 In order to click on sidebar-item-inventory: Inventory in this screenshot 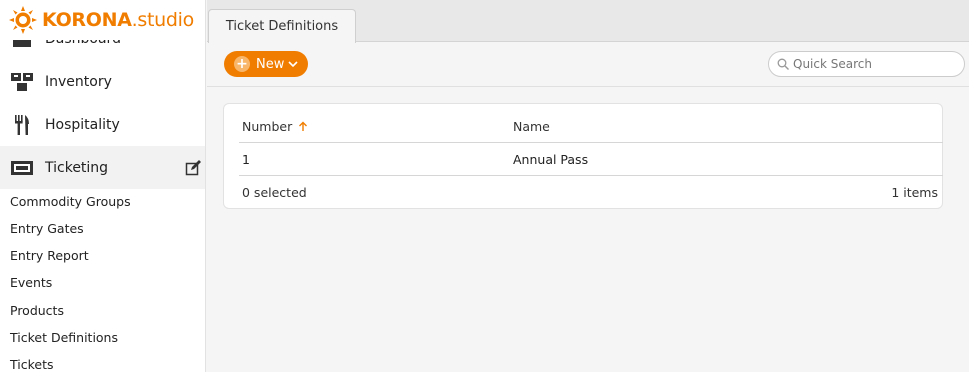, I will do `click(102, 81)`.